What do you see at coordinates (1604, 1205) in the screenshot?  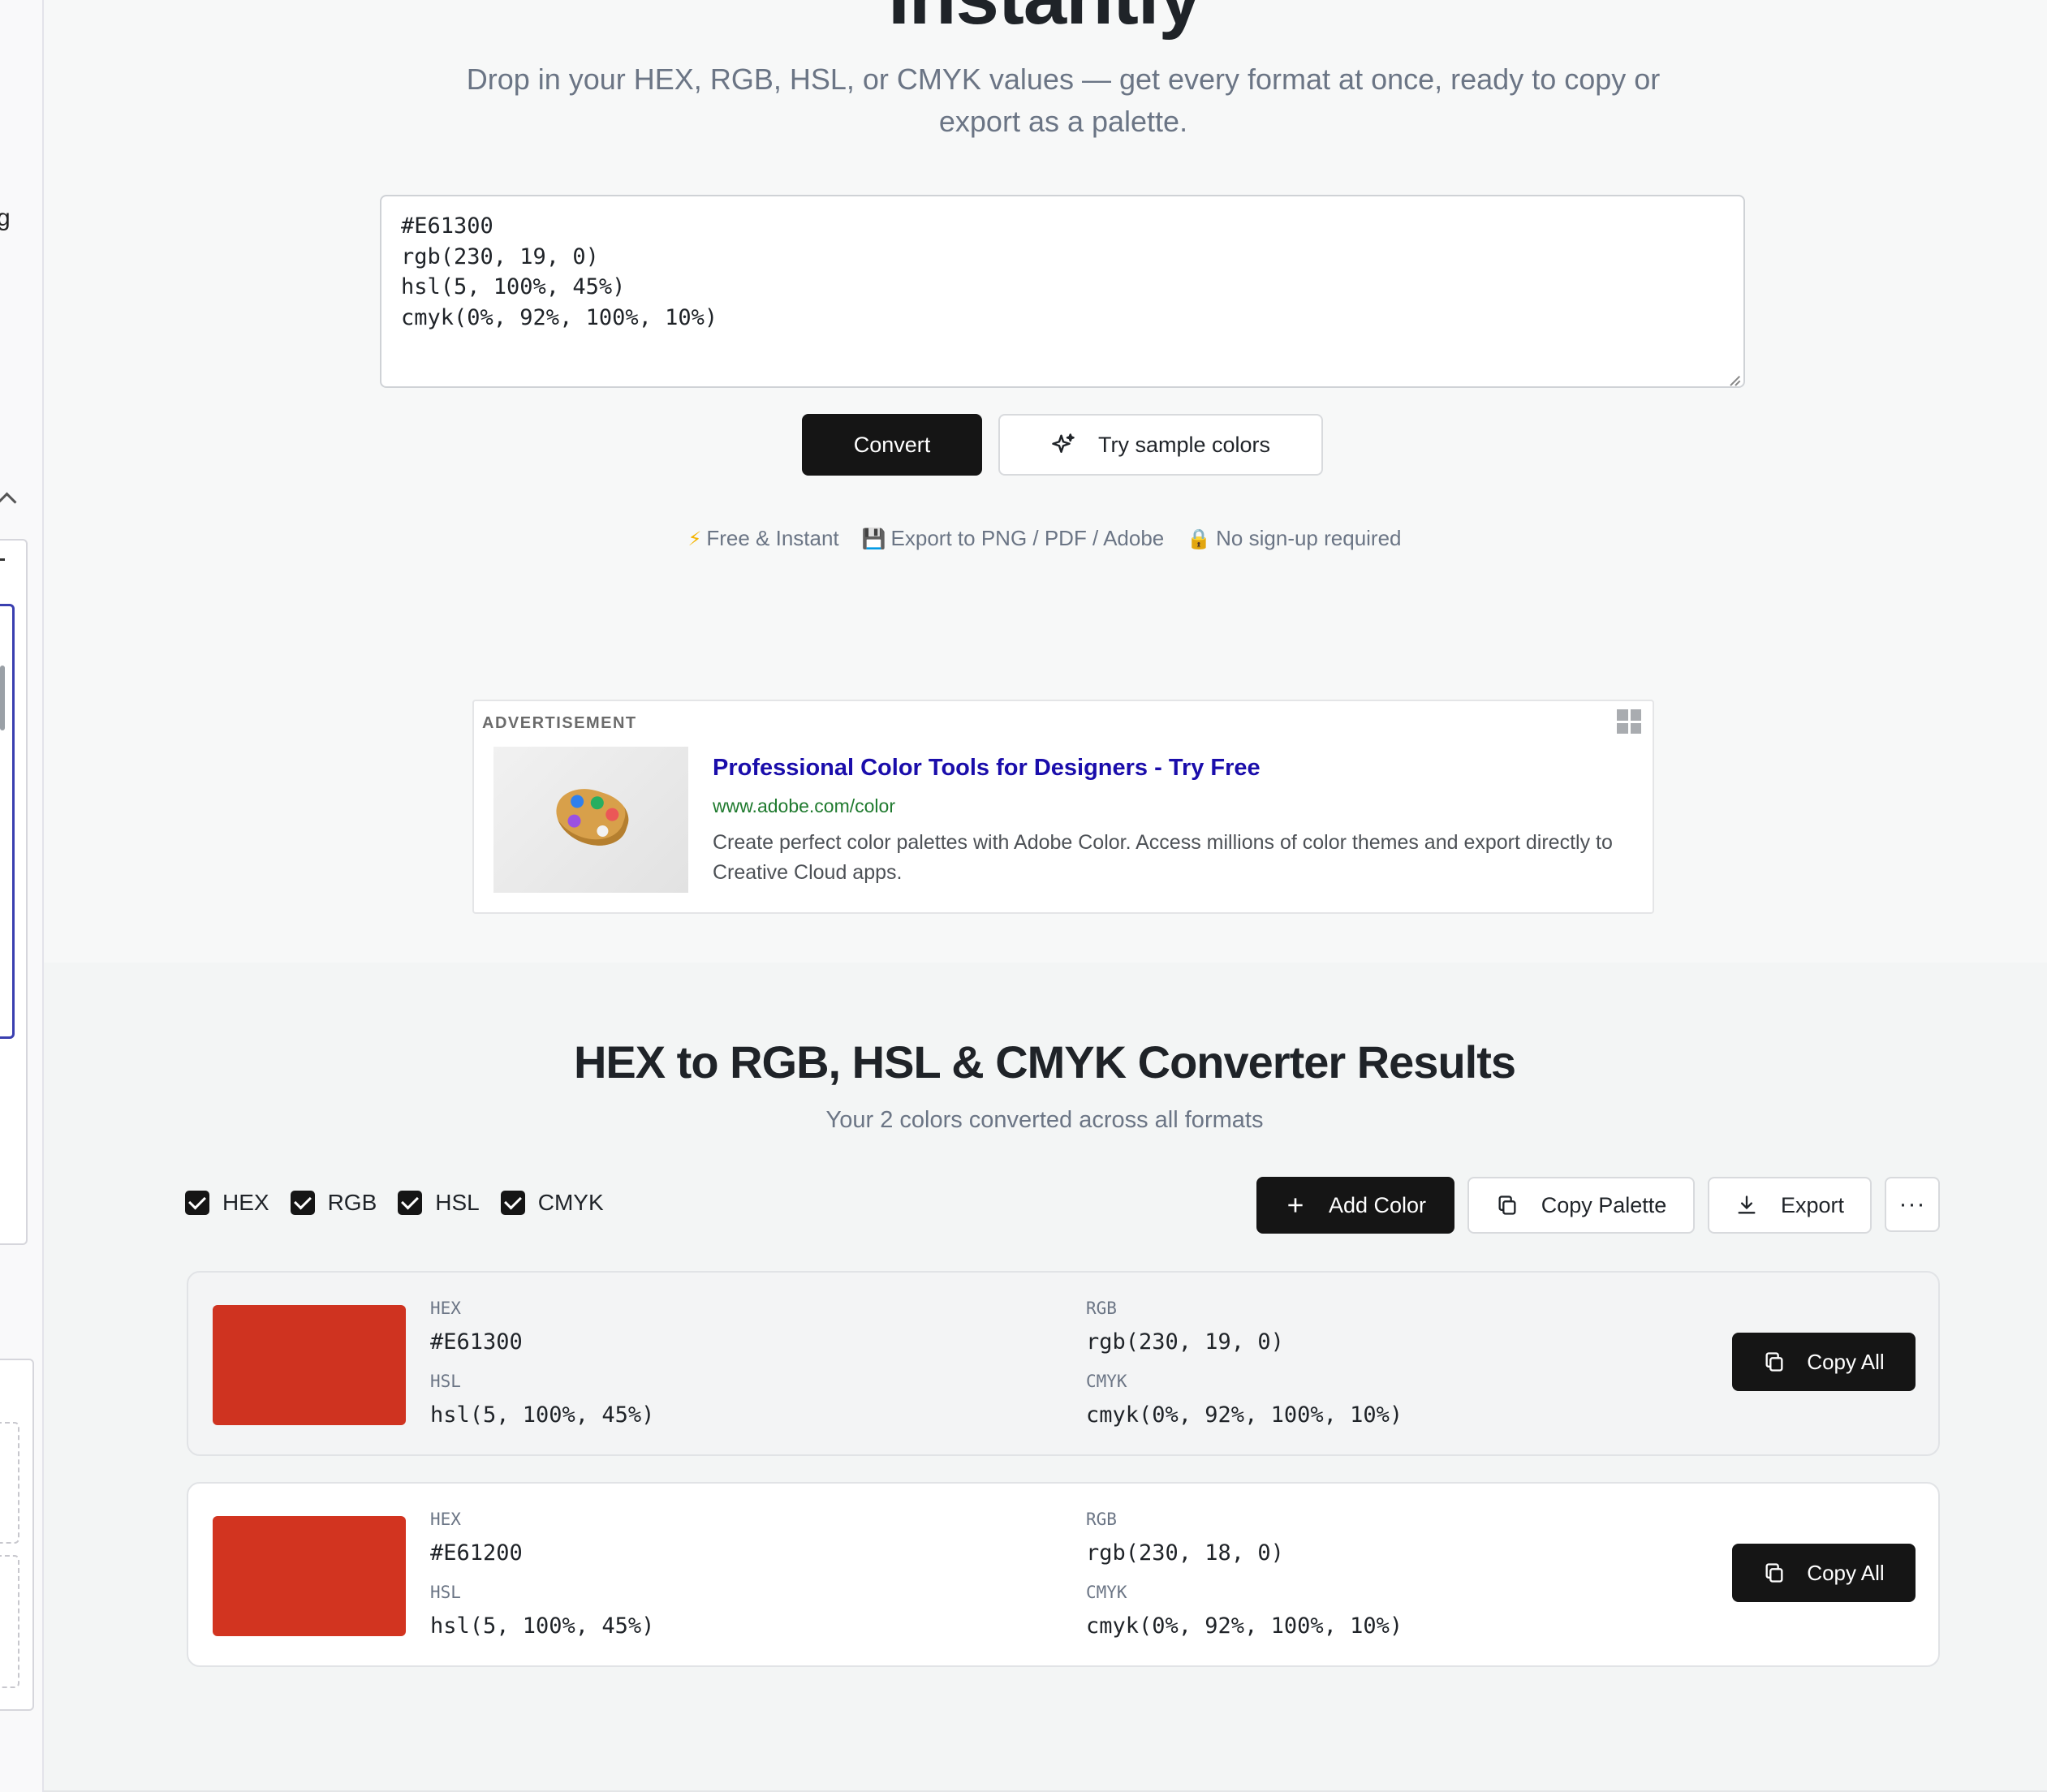 I see `copy-palette-label: Copy Palette` at bounding box center [1604, 1205].